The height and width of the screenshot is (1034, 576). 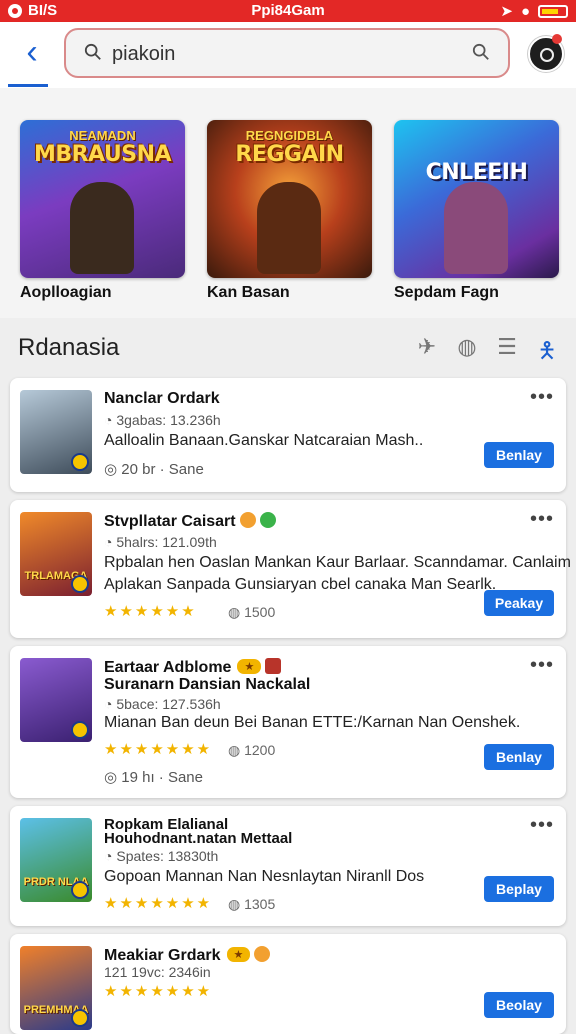 I want to click on star-rating: ★★★★★★, so click(x=150, y=611).